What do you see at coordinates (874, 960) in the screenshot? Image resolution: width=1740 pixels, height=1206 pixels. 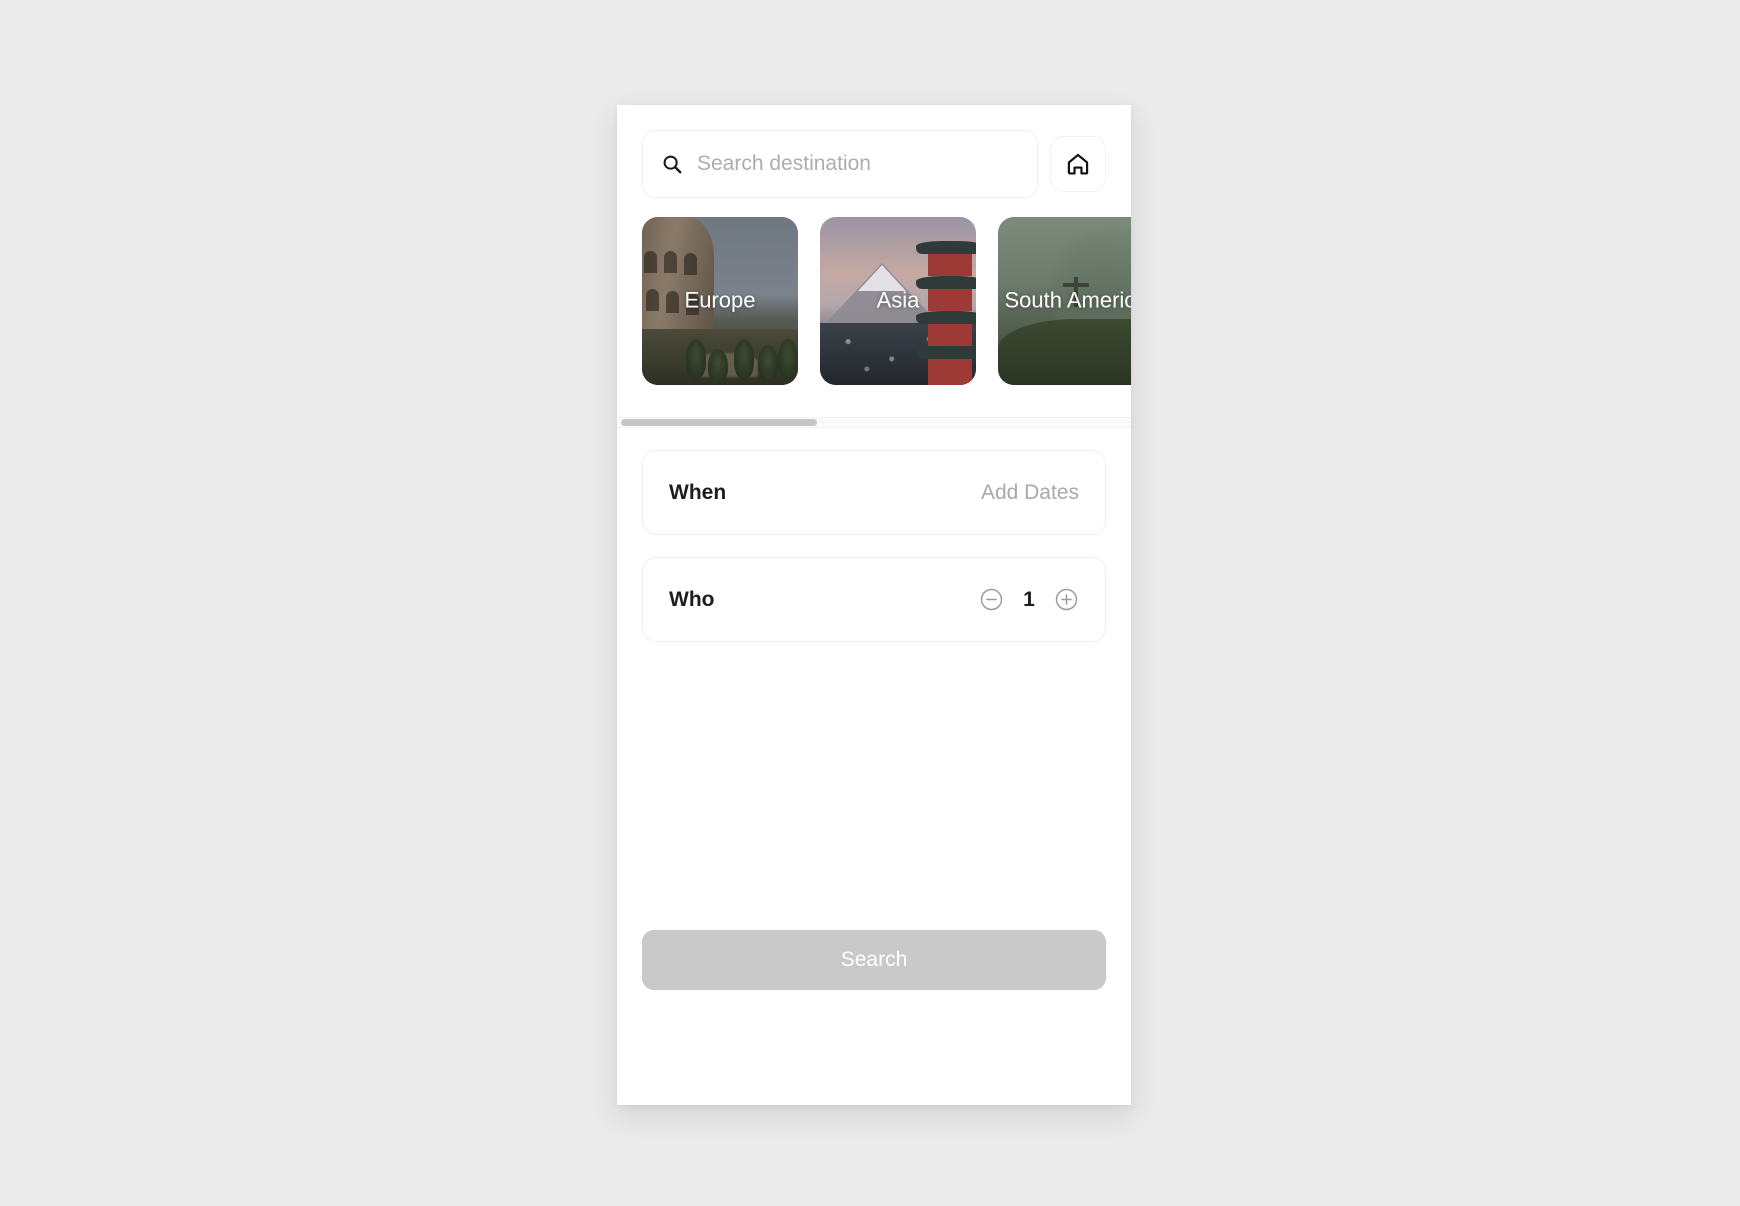 I see `search-submit-button: Search` at bounding box center [874, 960].